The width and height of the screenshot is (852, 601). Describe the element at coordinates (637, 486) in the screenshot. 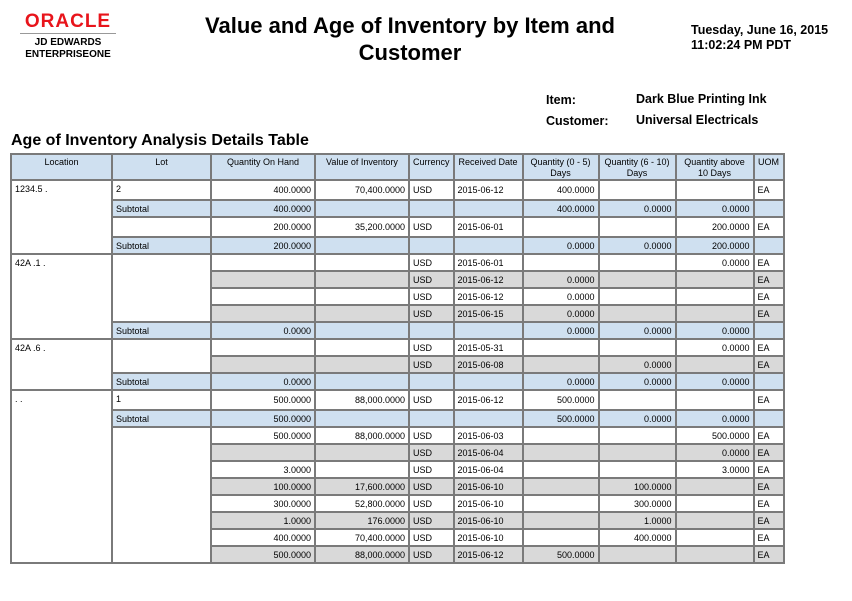

I see `data-cell: 100.0000` at that location.